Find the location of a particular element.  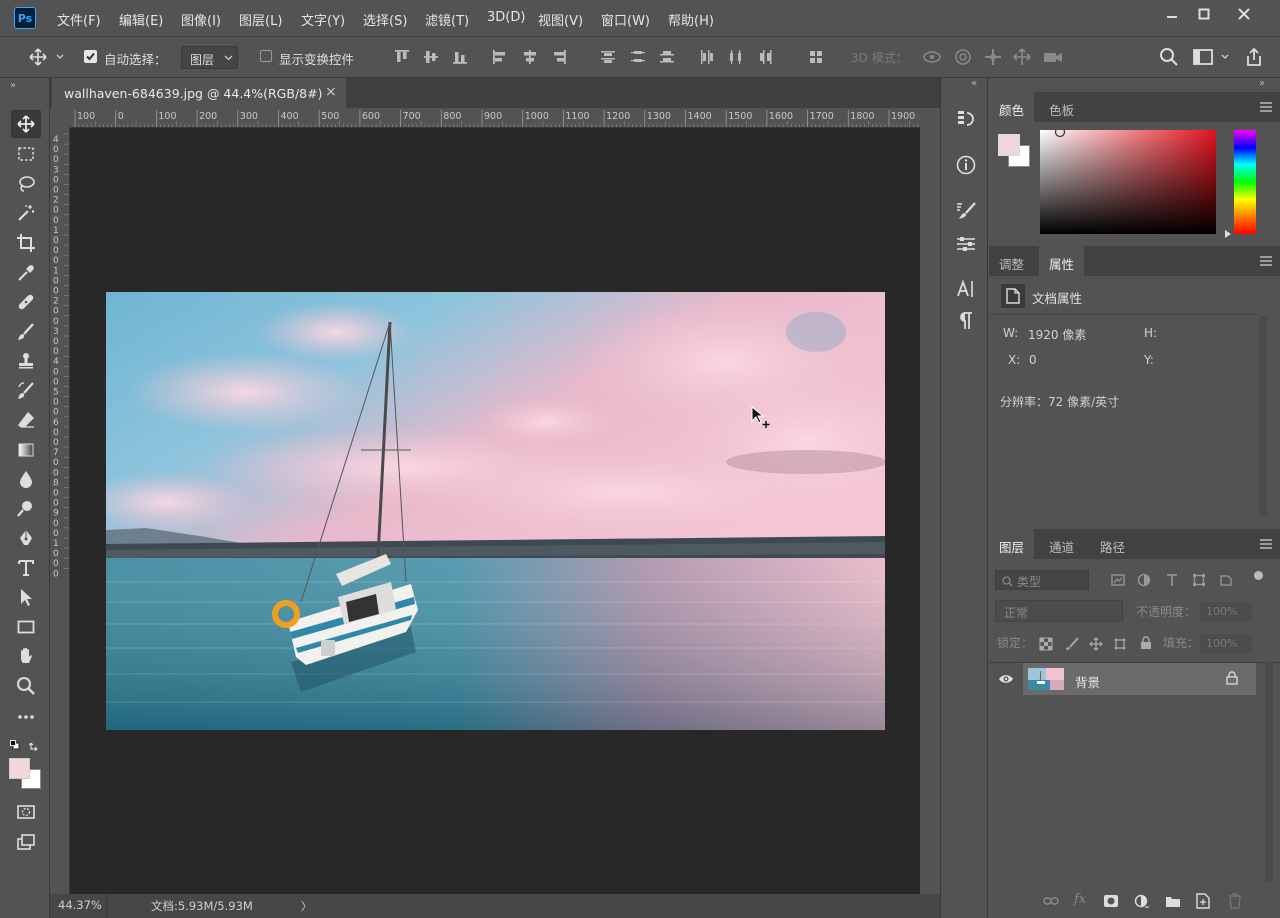

align-left-icon is located at coordinates (500, 57).